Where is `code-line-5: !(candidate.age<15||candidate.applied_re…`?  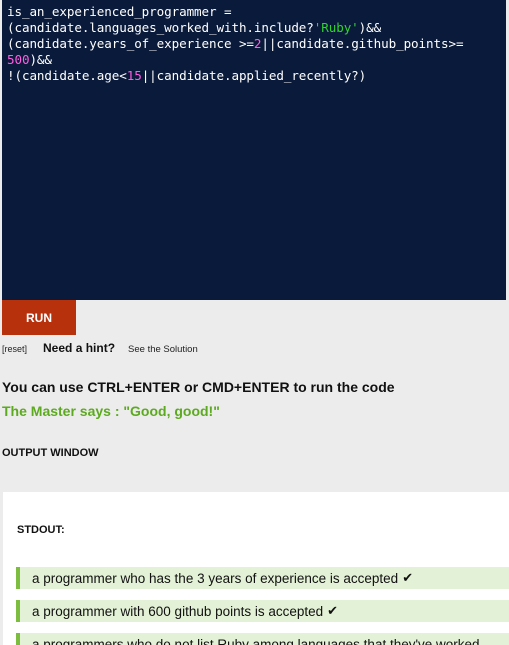 code-line-5: !(candidate.age<15||candidate.applied_re… is located at coordinates (187, 75).